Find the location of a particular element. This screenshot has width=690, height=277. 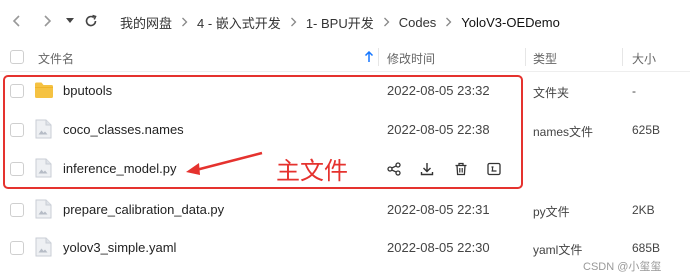

annotation-arrow-icon is located at coordinates (224, 163).